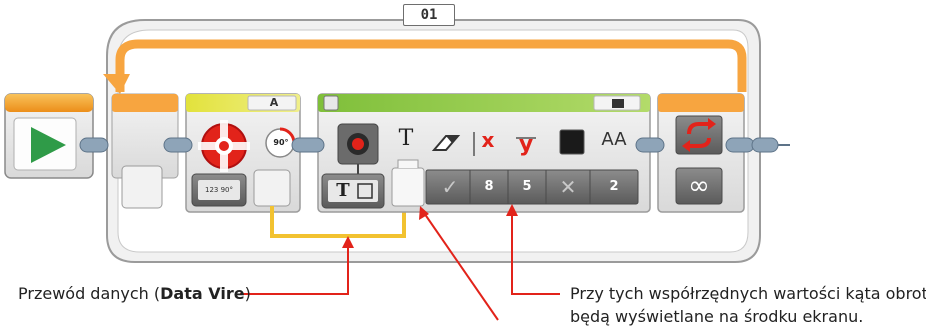 The width and height of the screenshot is (926, 335). I want to click on font-param-label: AA, so click(614, 139).